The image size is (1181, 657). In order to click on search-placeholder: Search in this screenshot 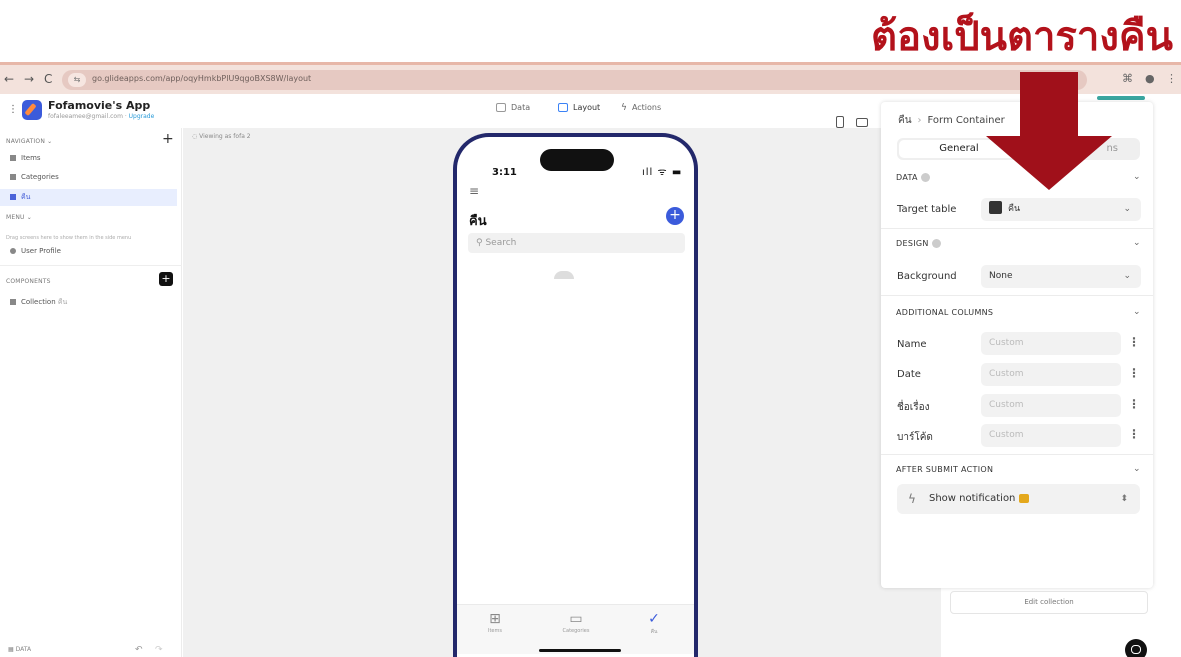, I will do `click(501, 243)`.